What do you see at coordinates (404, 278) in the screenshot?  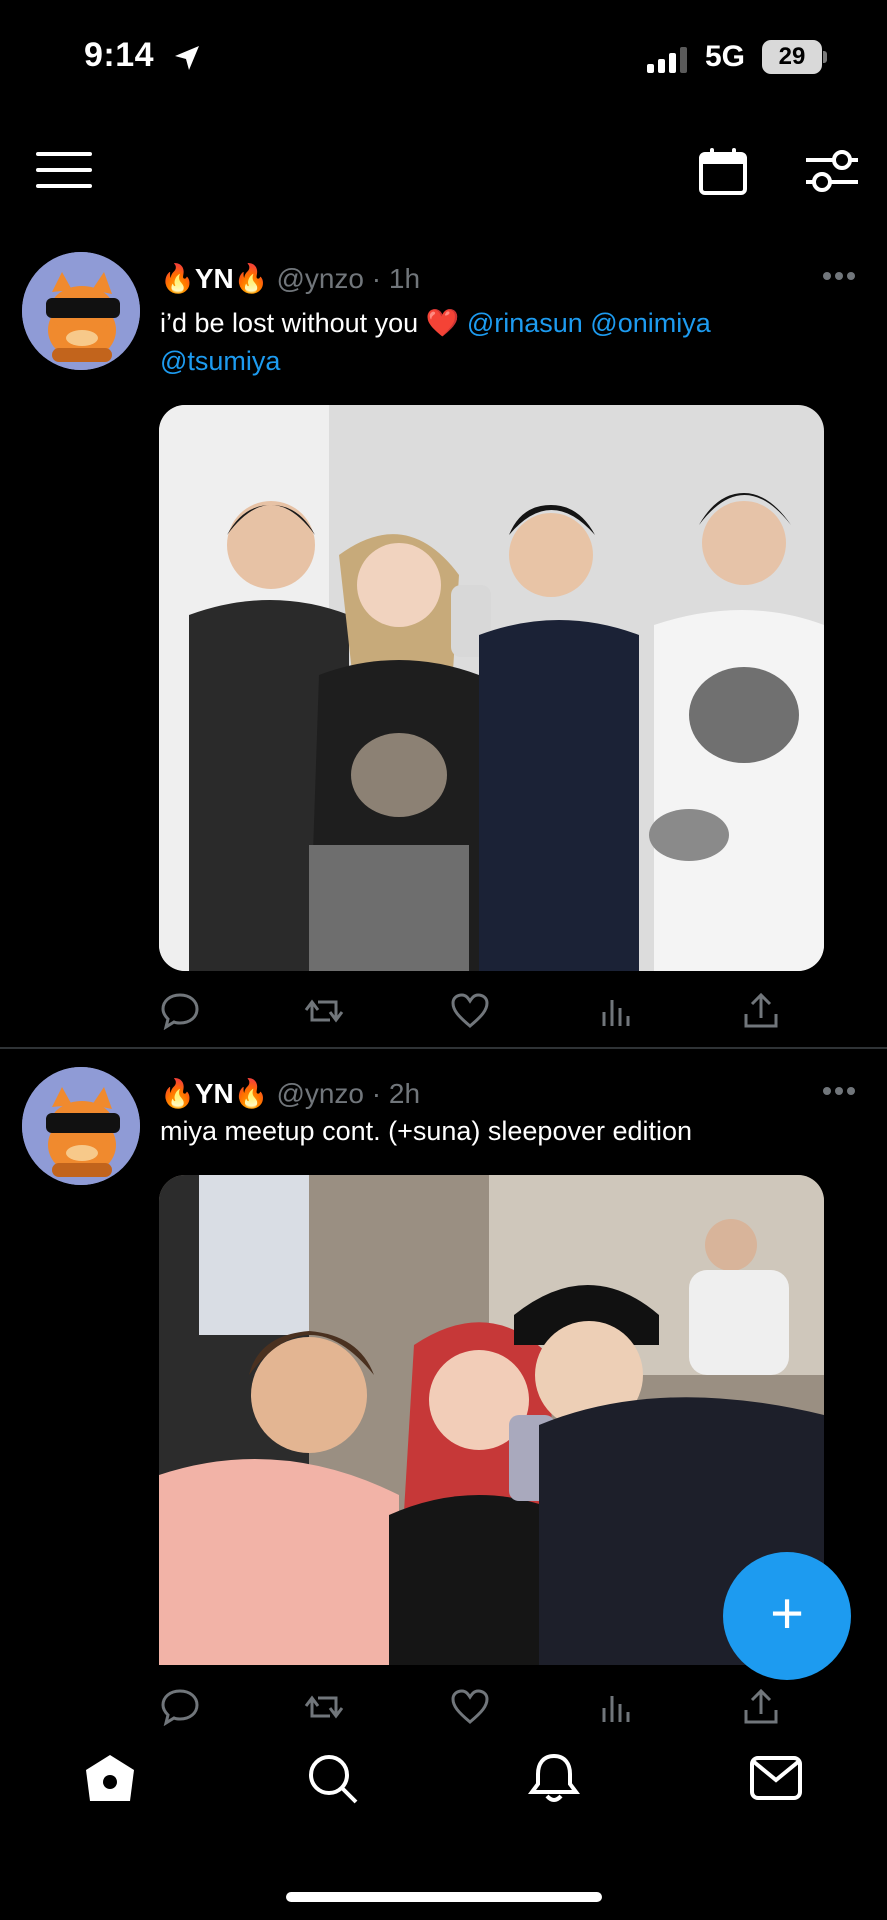 I see `tweet-time: 1h` at bounding box center [404, 278].